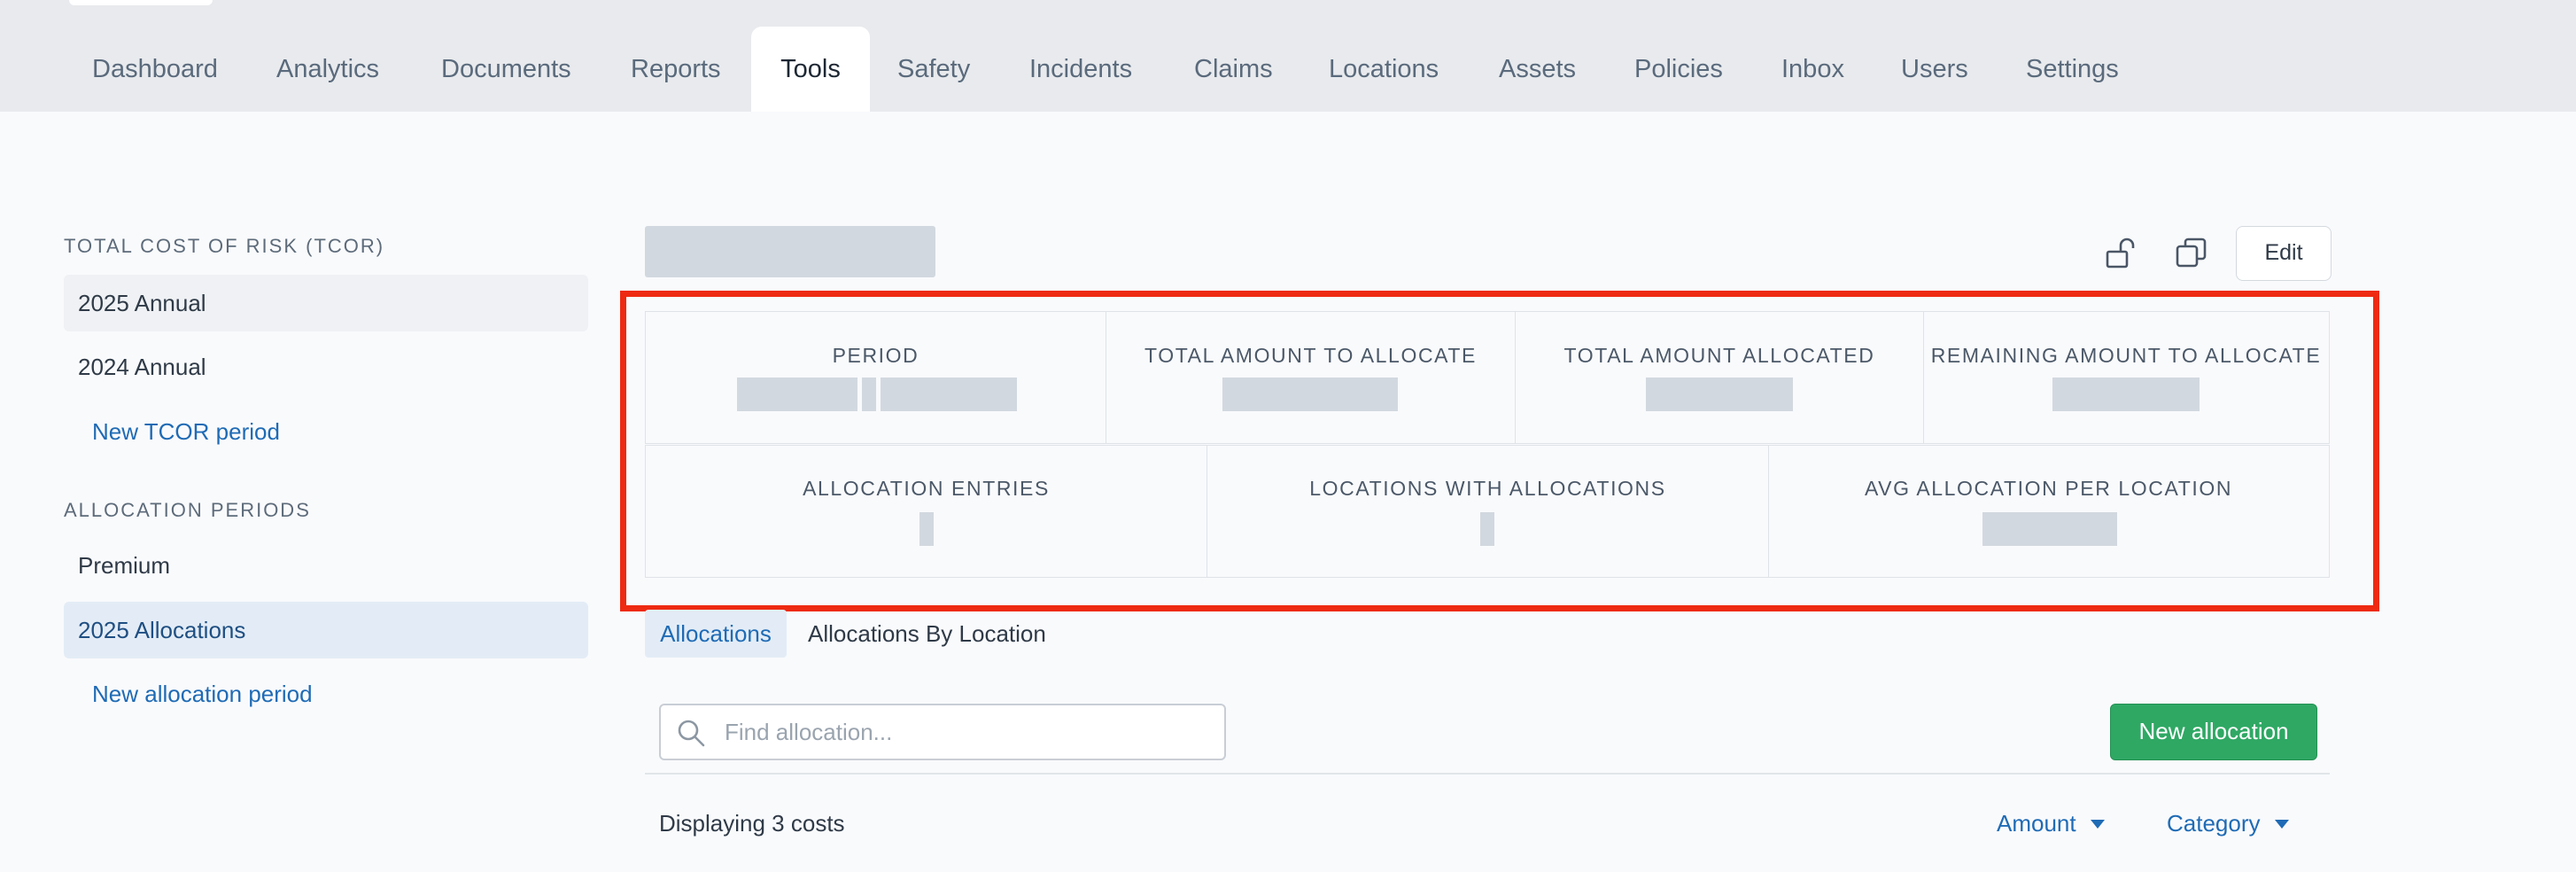  I want to click on sort-amount-dropdown: Amount, so click(2051, 823).